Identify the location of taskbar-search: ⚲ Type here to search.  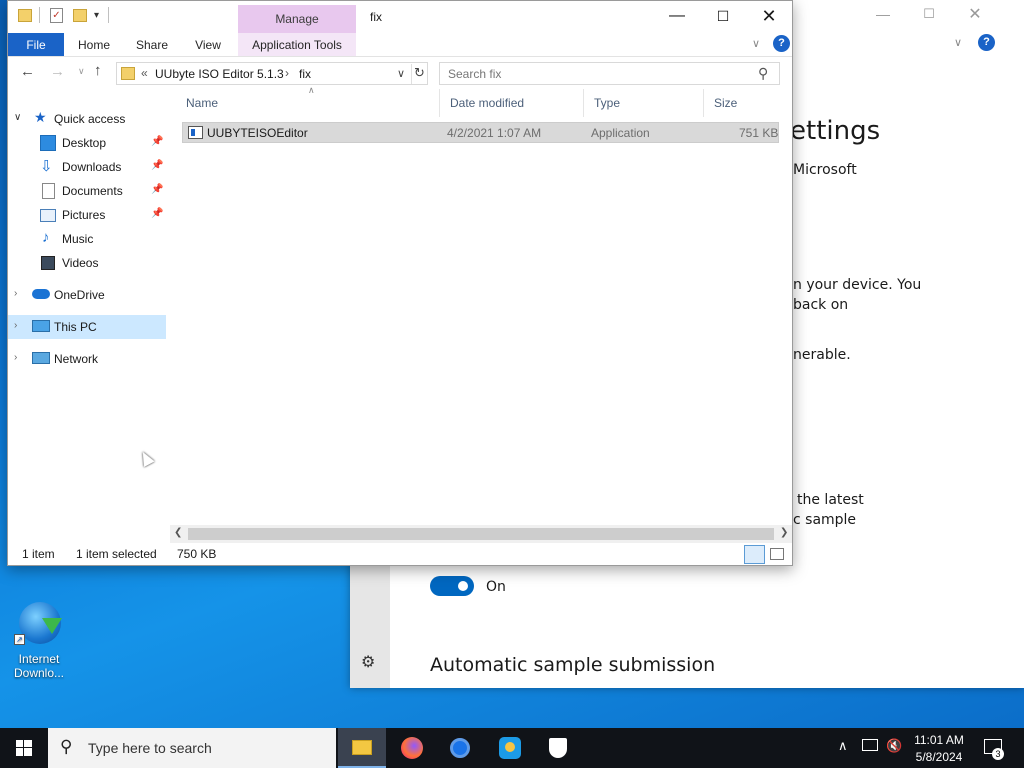
(192, 748).